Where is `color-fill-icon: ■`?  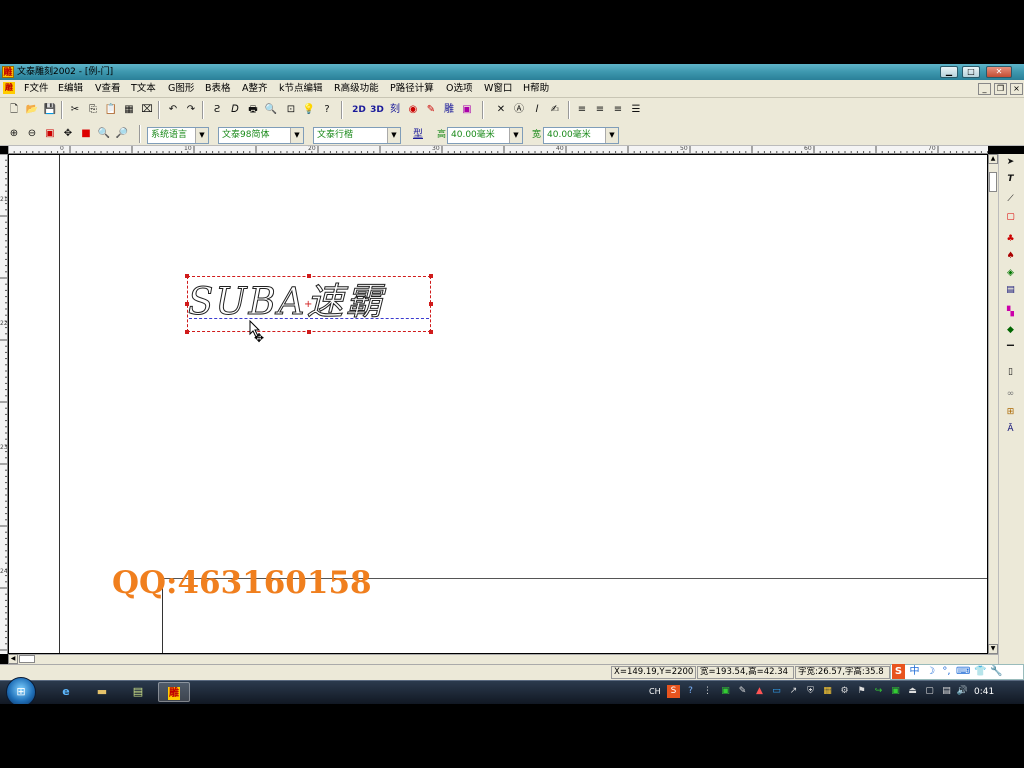
color-fill-icon: ■ is located at coordinates (86, 134).